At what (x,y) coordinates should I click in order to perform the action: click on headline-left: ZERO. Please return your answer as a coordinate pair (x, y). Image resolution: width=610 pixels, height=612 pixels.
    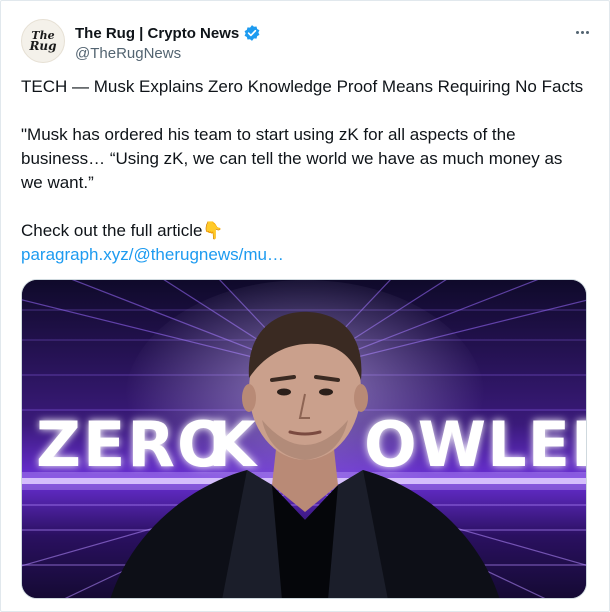
    Looking at the image, I should click on (134, 444).